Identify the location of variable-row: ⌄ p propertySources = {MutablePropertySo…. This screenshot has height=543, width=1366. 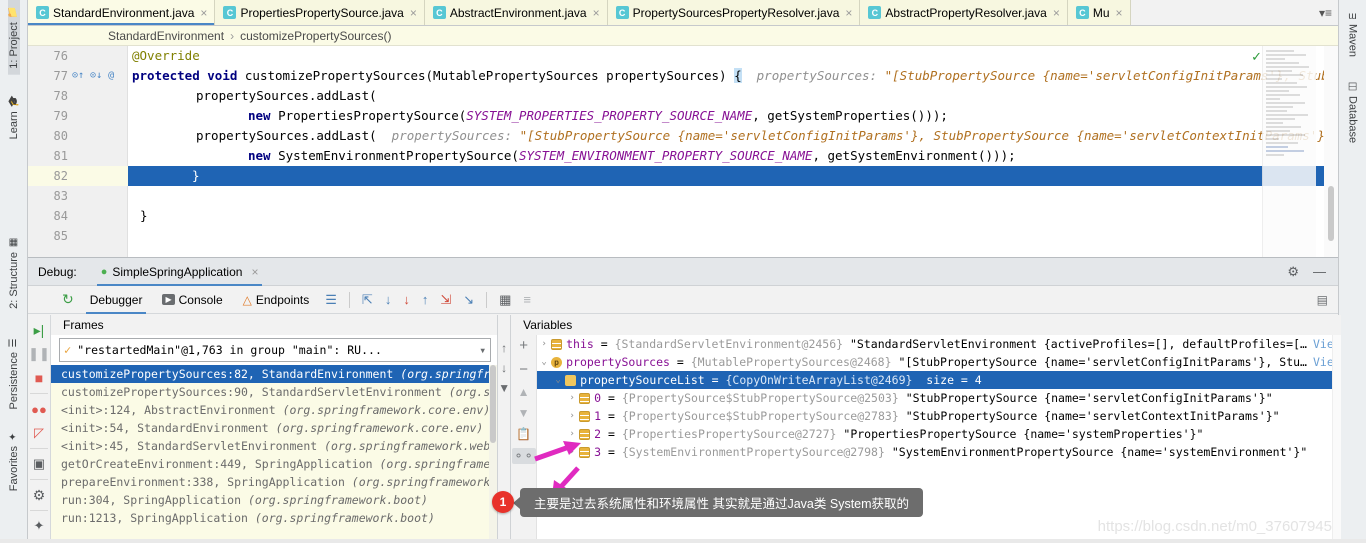
(938, 362).